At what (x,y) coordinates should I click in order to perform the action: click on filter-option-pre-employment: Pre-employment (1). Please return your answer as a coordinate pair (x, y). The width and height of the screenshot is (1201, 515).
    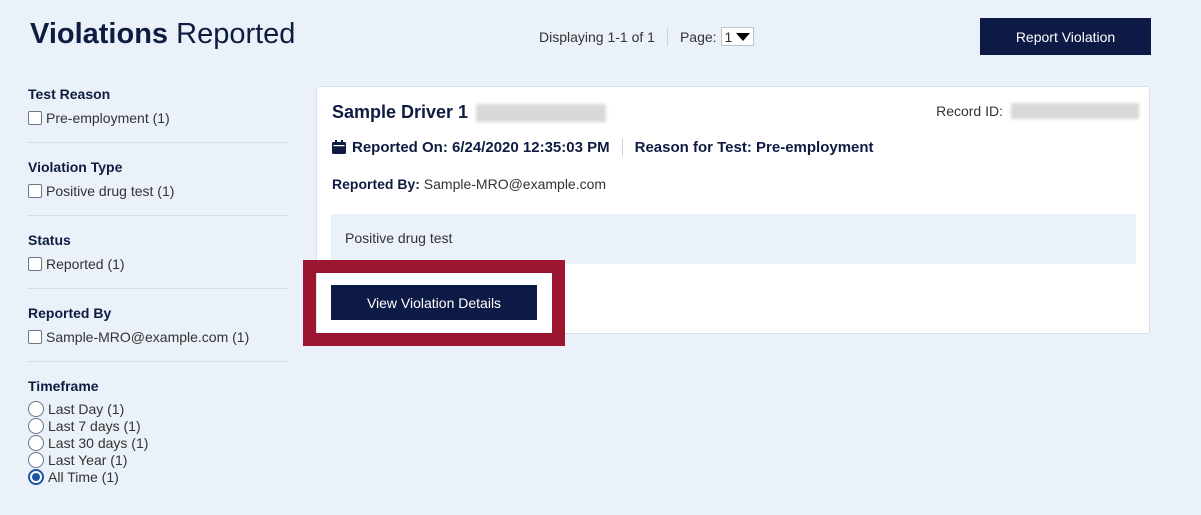
    Looking at the image, I should click on (158, 118).